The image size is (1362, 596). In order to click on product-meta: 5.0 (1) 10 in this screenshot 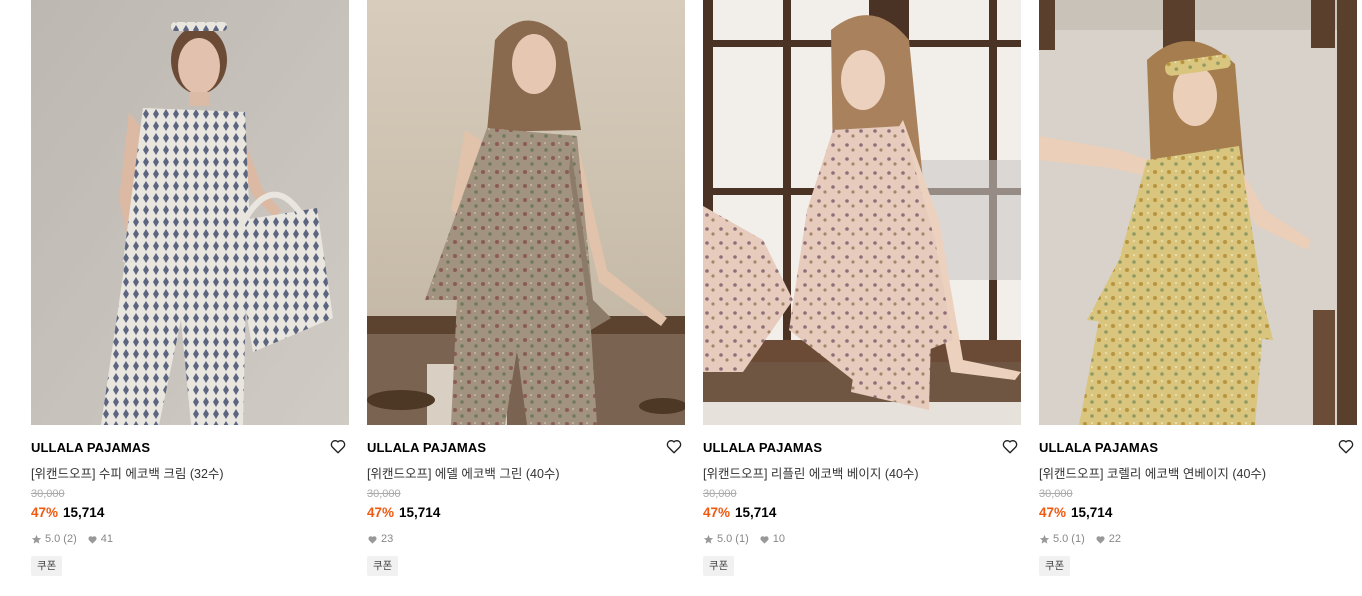, I will do `click(749, 539)`.